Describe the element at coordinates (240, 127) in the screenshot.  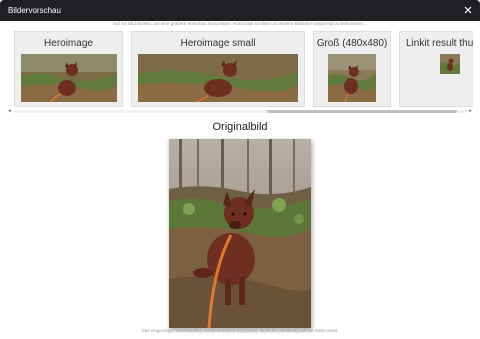
I see `original-image-title: Originalbild` at that location.